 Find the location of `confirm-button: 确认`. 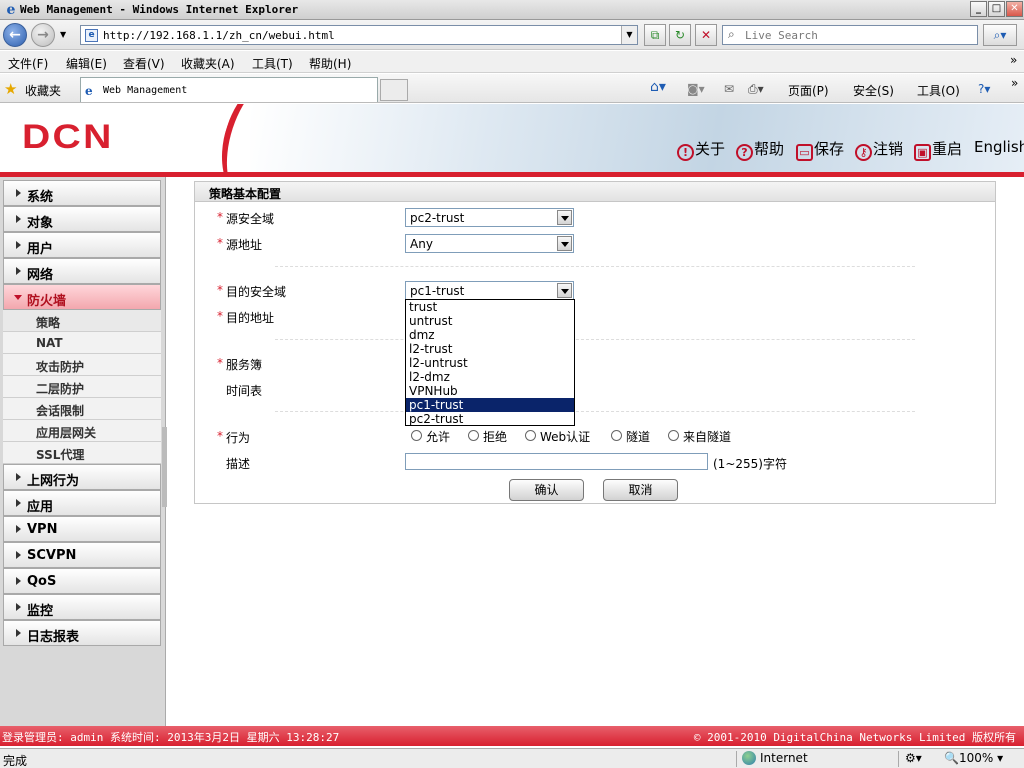

confirm-button: 确认 is located at coordinates (546, 490).